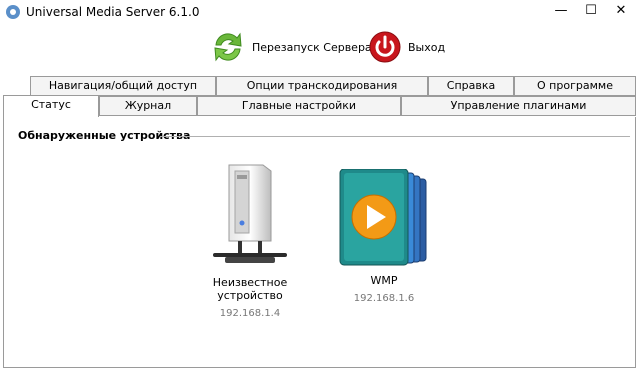 The width and height of the screenshot is (639, 370). Describe the element at coordinates (123, 86) in the screenshot. I see `tab-navigation-sharing: Навигация/общий доступ` at that location.